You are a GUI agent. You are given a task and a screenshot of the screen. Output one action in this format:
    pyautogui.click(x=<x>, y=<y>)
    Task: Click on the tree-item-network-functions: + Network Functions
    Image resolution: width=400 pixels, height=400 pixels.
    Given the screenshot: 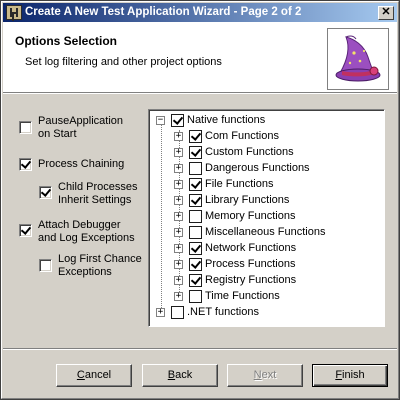 What is the action you would take?
    pyautogui.click(x=274, y=250)
    